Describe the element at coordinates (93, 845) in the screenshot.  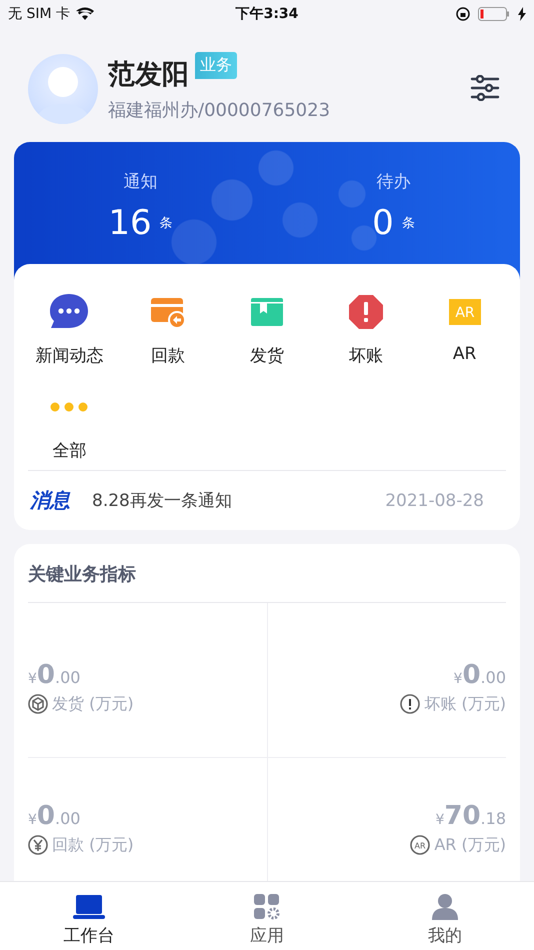
I see `metric-label: 回款 (万元)` at that location.